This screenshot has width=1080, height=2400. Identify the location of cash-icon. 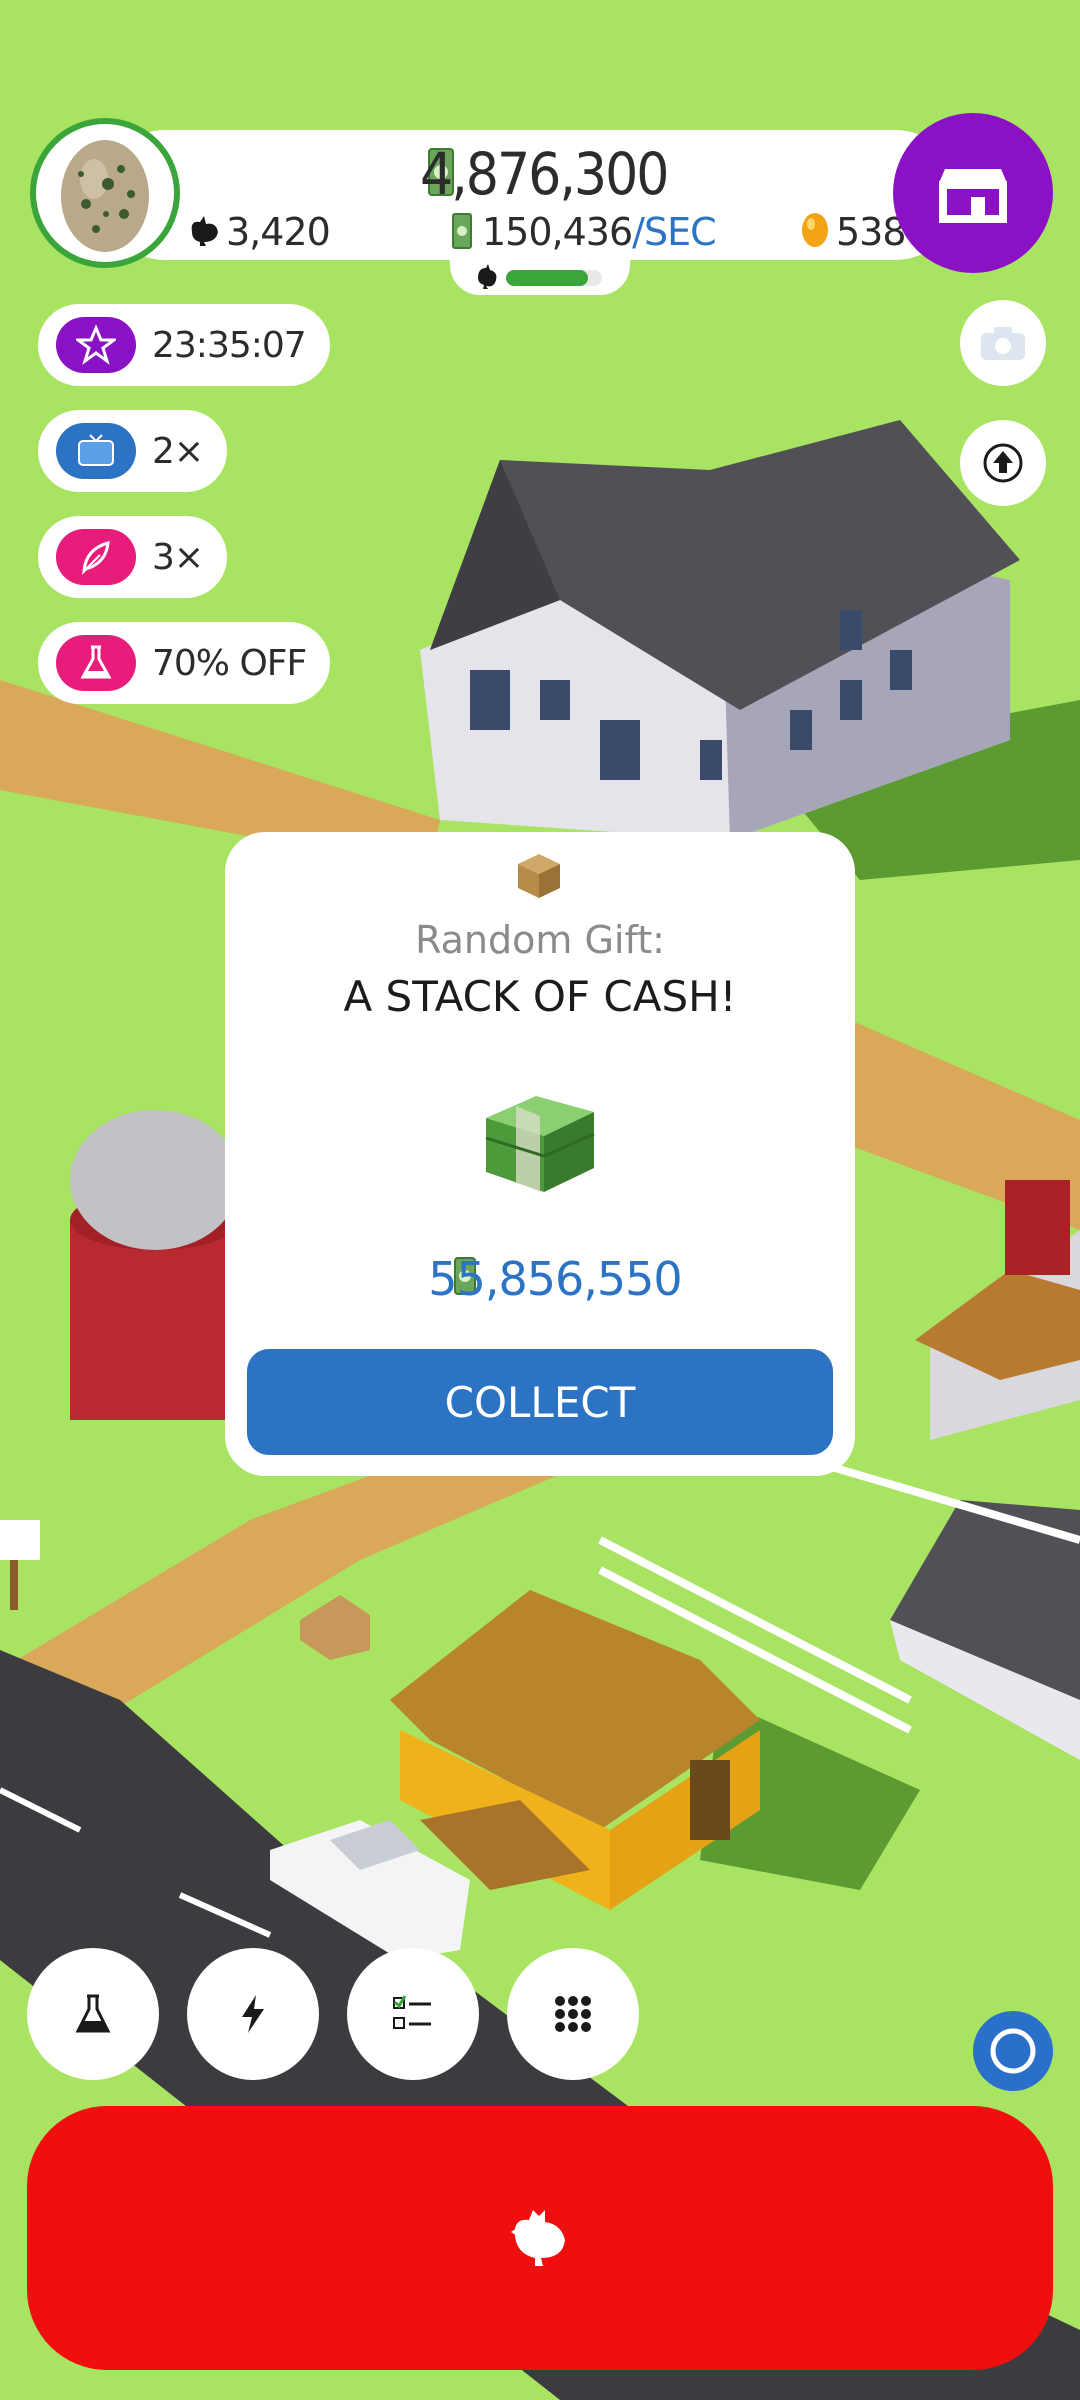
(462, 231).